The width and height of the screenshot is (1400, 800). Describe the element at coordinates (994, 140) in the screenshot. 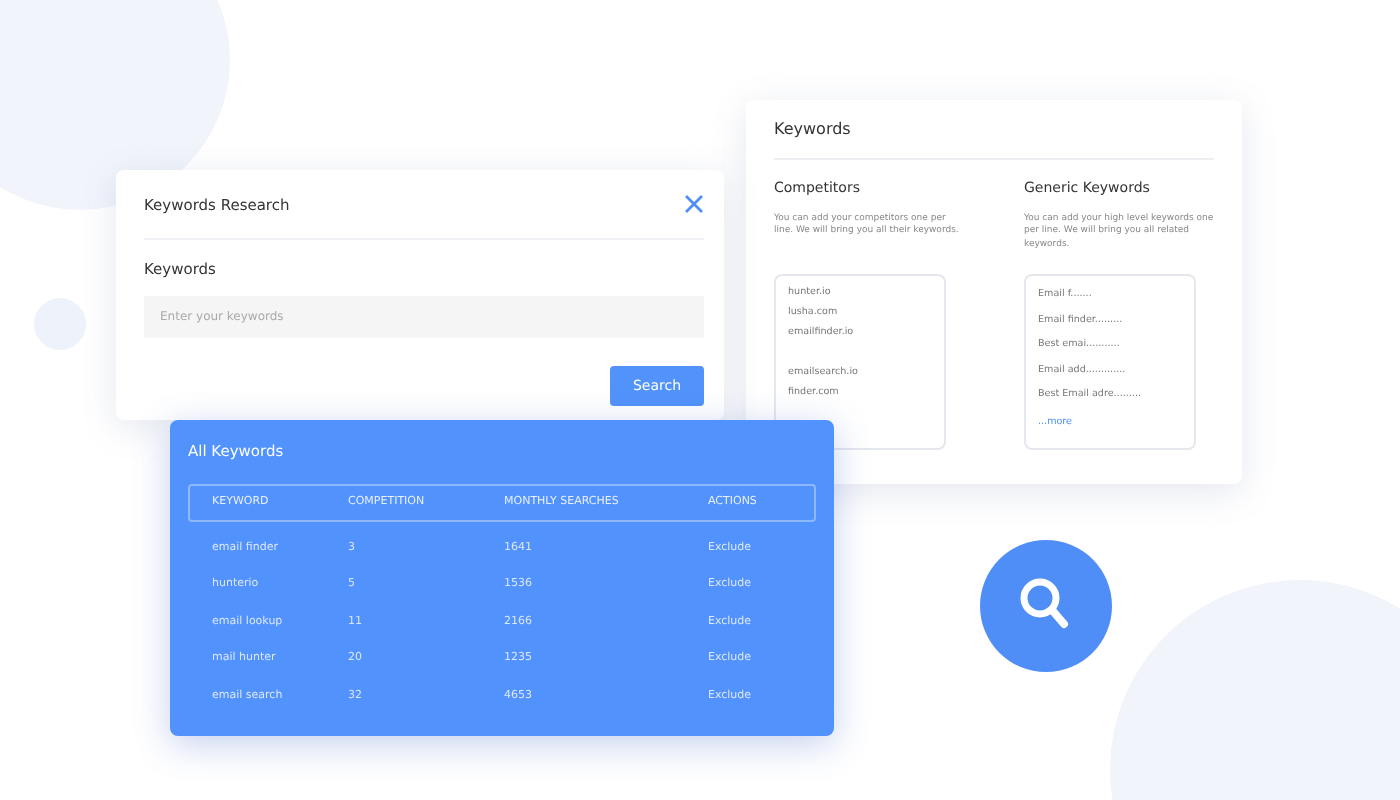

I see `card-title: Keywords` at that location.